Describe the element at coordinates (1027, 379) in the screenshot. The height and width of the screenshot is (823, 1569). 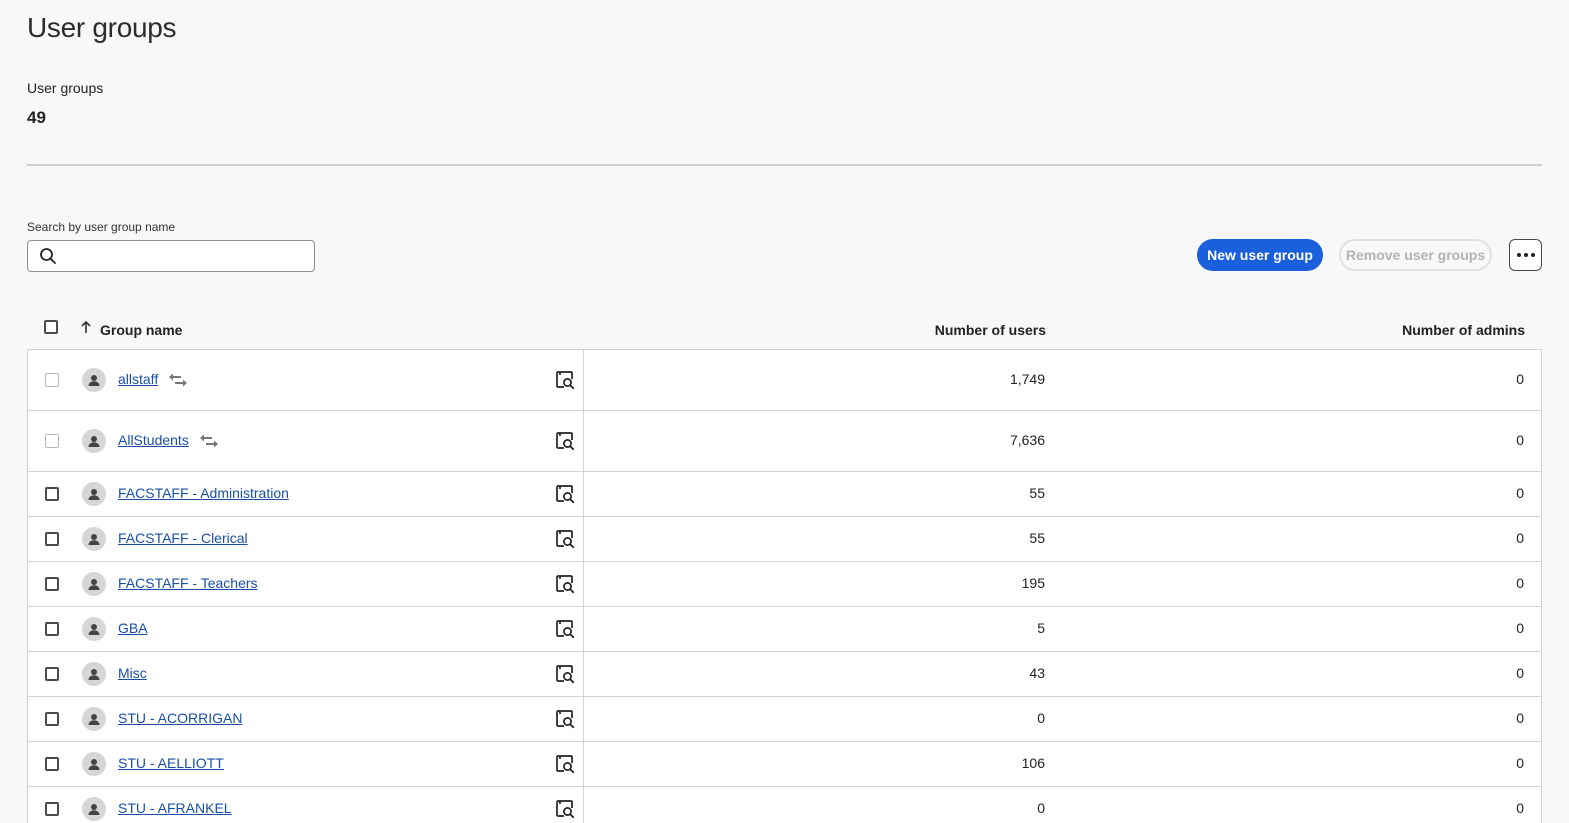
I see `number-of-users: 1,749` at that location.